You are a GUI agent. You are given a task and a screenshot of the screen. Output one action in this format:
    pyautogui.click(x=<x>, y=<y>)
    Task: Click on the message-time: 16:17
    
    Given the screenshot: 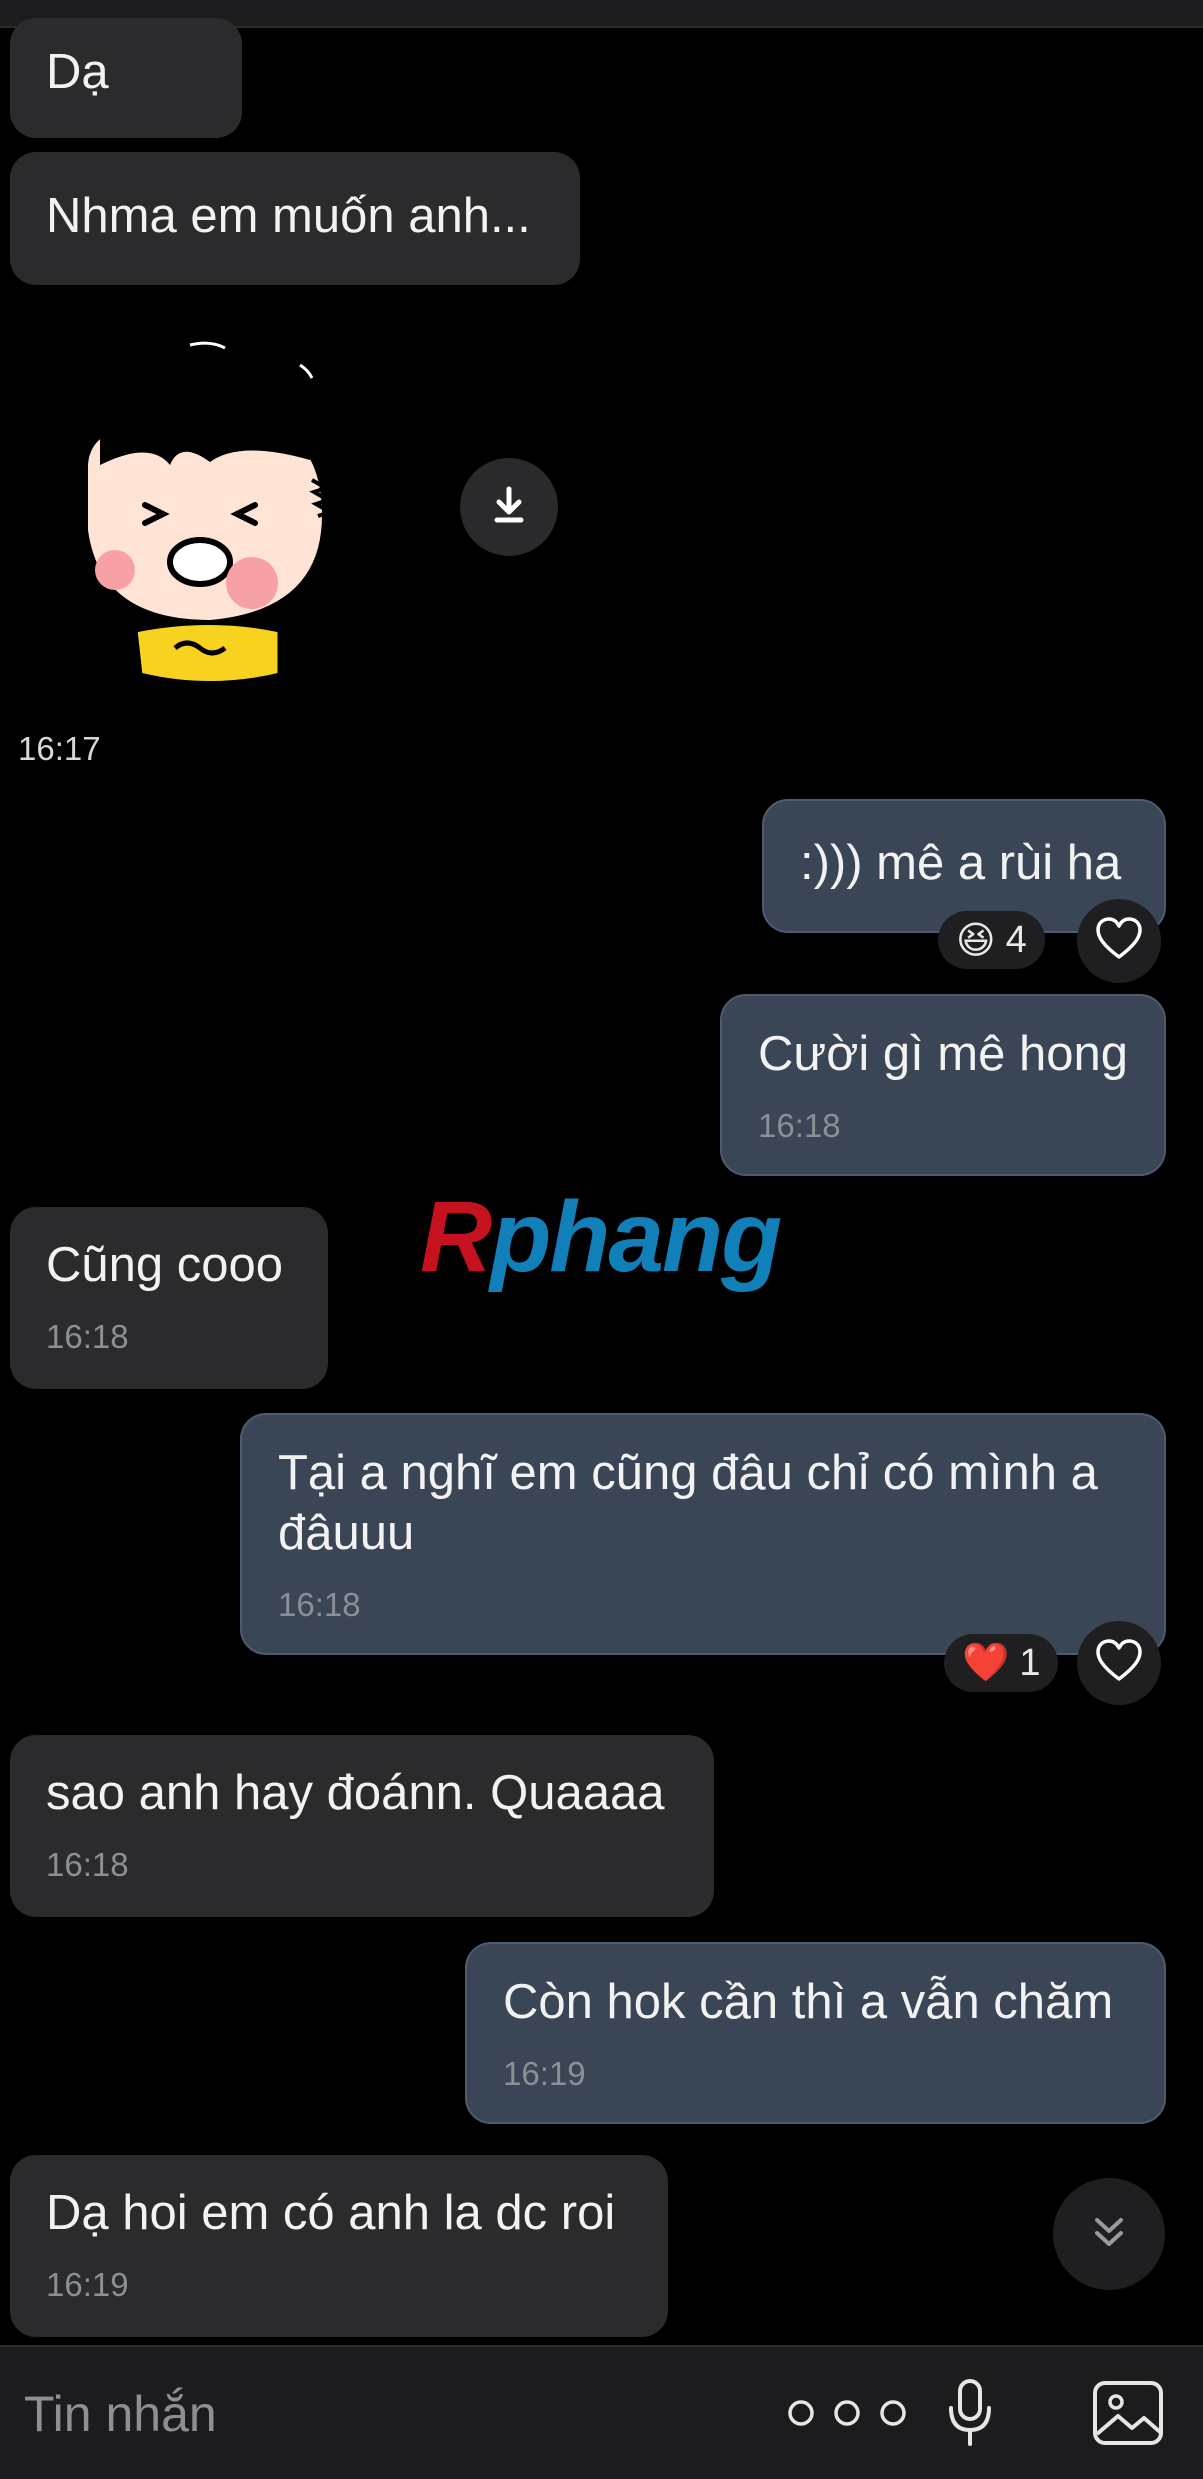 What is the action you would take?
    pyautogui.click(x=59, y=748)
    